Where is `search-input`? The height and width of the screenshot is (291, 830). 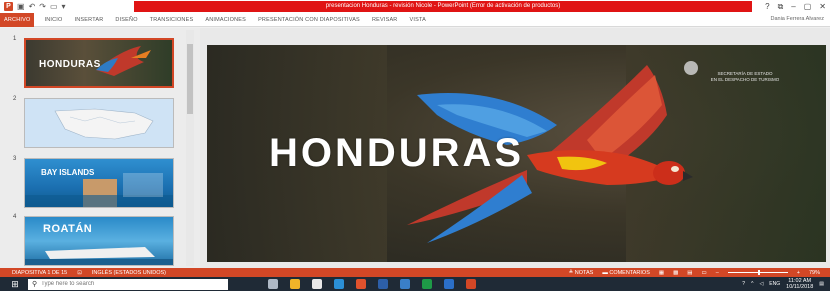 search-input is located at coordinates (131, 284).